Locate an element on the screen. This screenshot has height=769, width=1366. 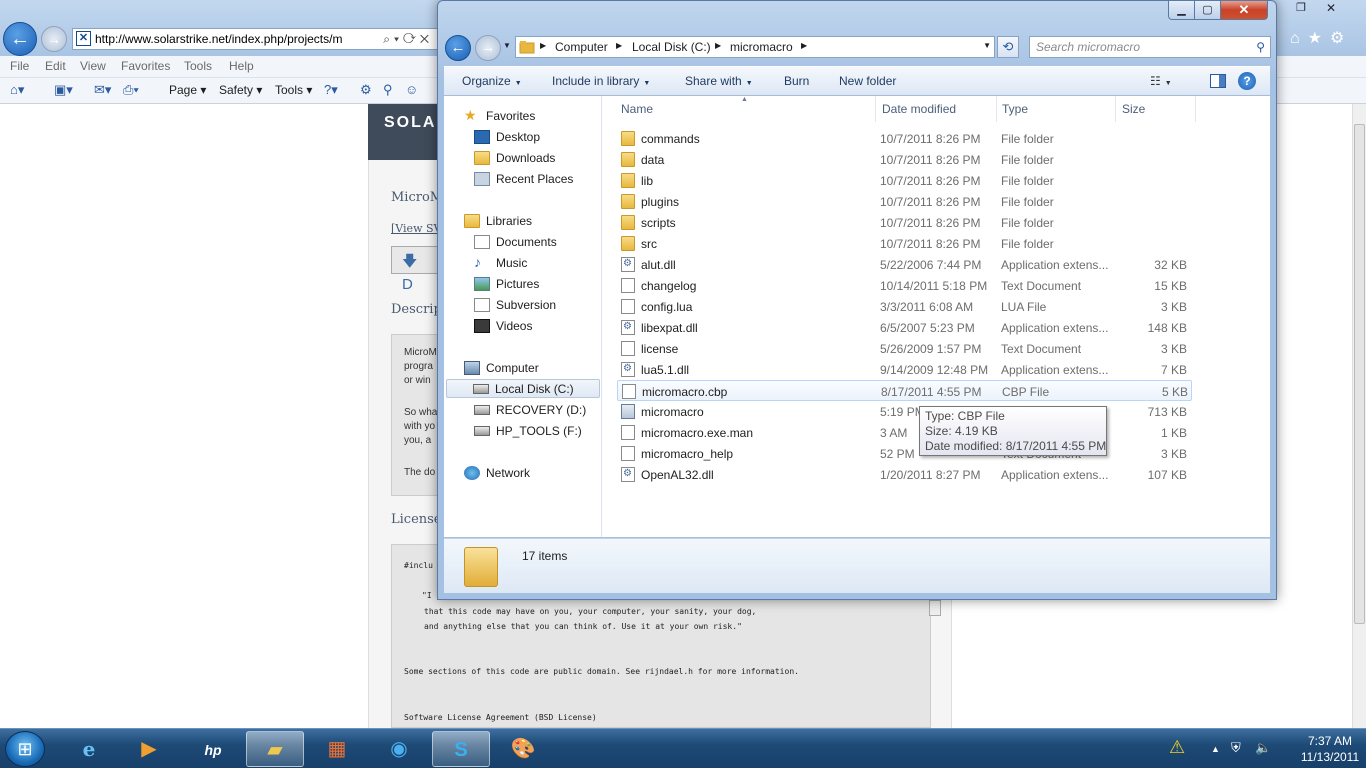
ie-page-scrollbar is located at coordinates (1359, 416).